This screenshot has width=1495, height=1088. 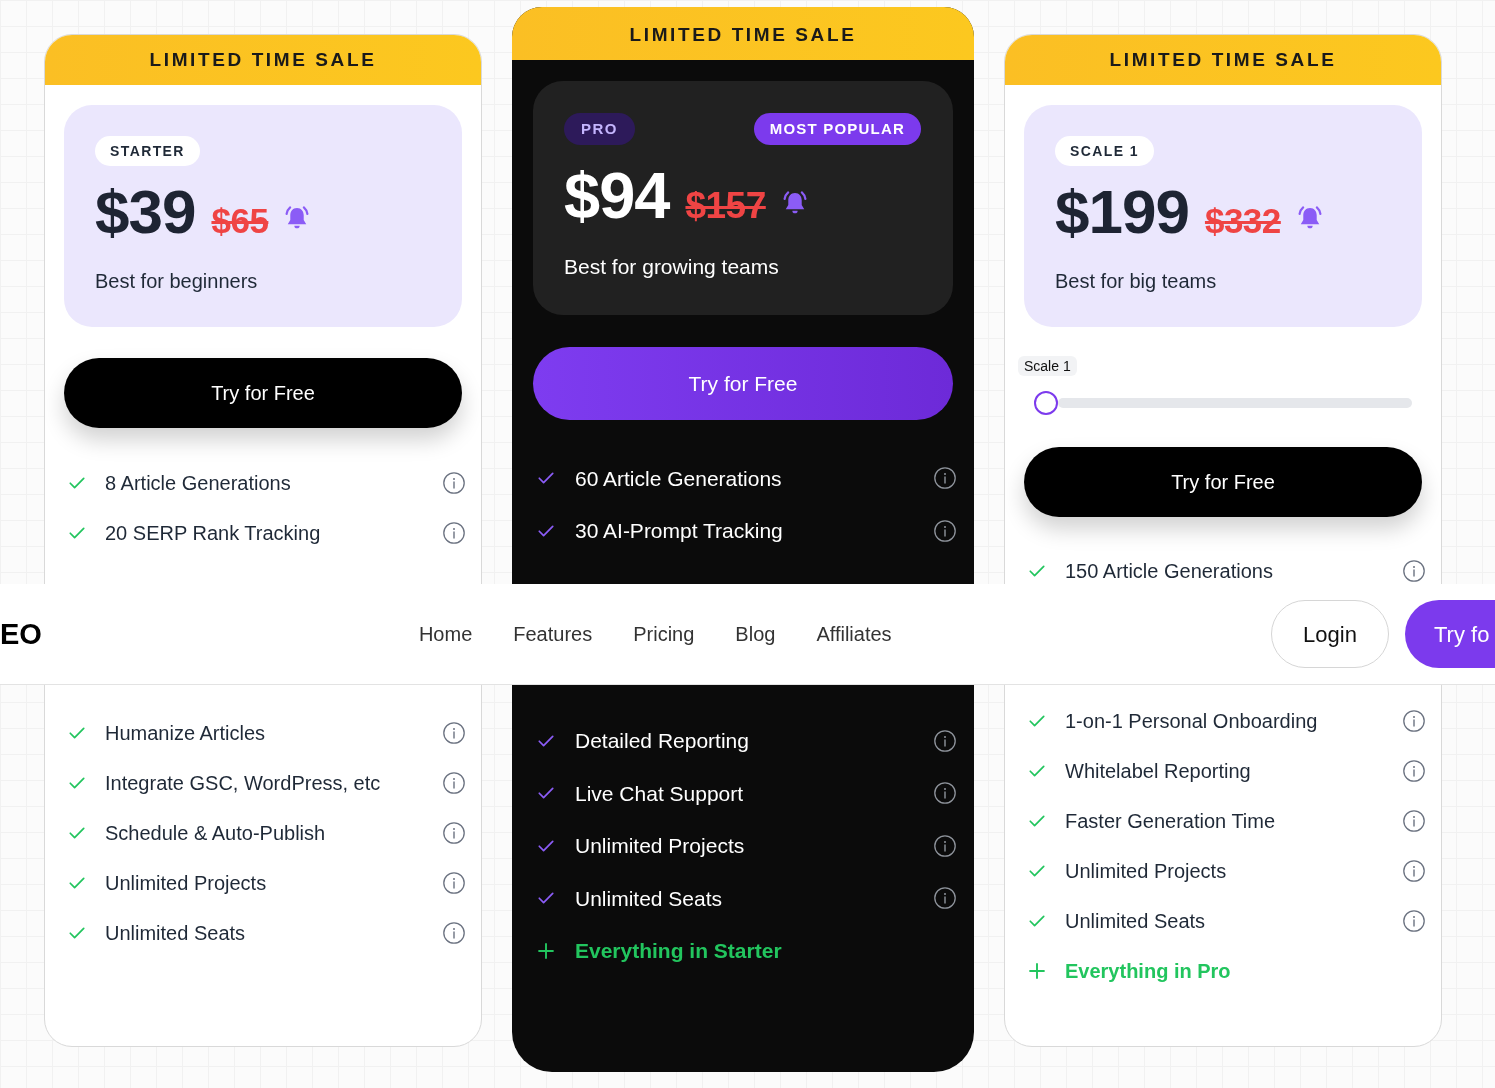 What do you see at coordinates (679, 531) in the screenshot?
I see `feature-text: 30 AI-Prompt Tracking` at bounding box center [679, 531].